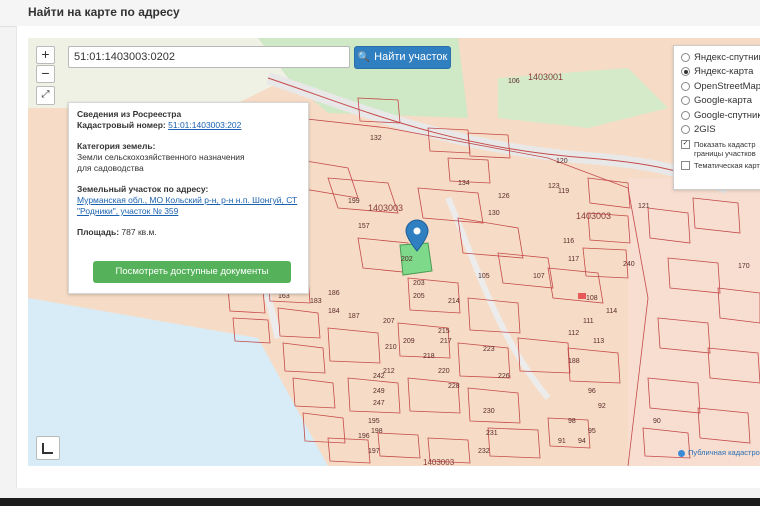  Describe the element at coordinates (720, 101) in the screenshot. I see `layer-option-google-map: Google-карта` at that location.